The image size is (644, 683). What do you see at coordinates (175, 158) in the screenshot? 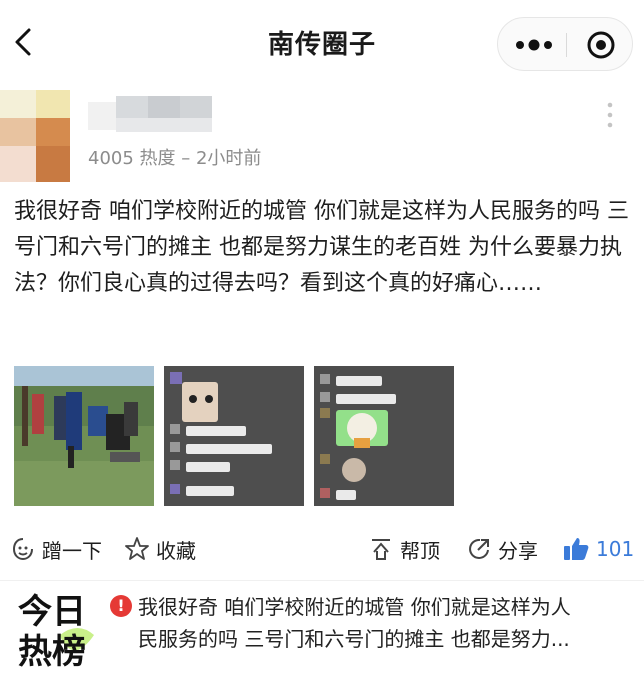
I see `post-meta: 4005 热度 – 2小时前` at bounding box center [175, 158].